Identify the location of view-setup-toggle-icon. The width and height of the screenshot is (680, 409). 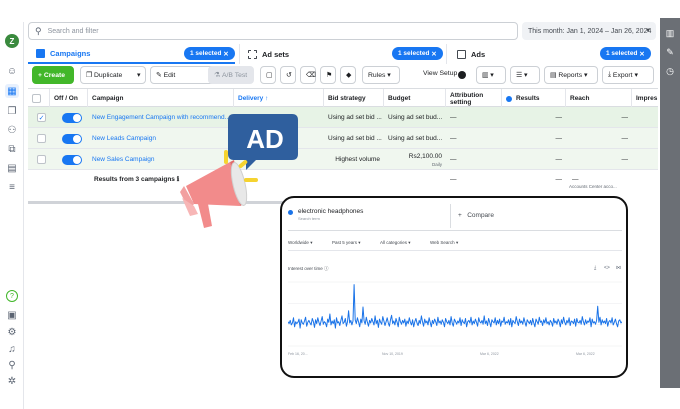
(462, 75).